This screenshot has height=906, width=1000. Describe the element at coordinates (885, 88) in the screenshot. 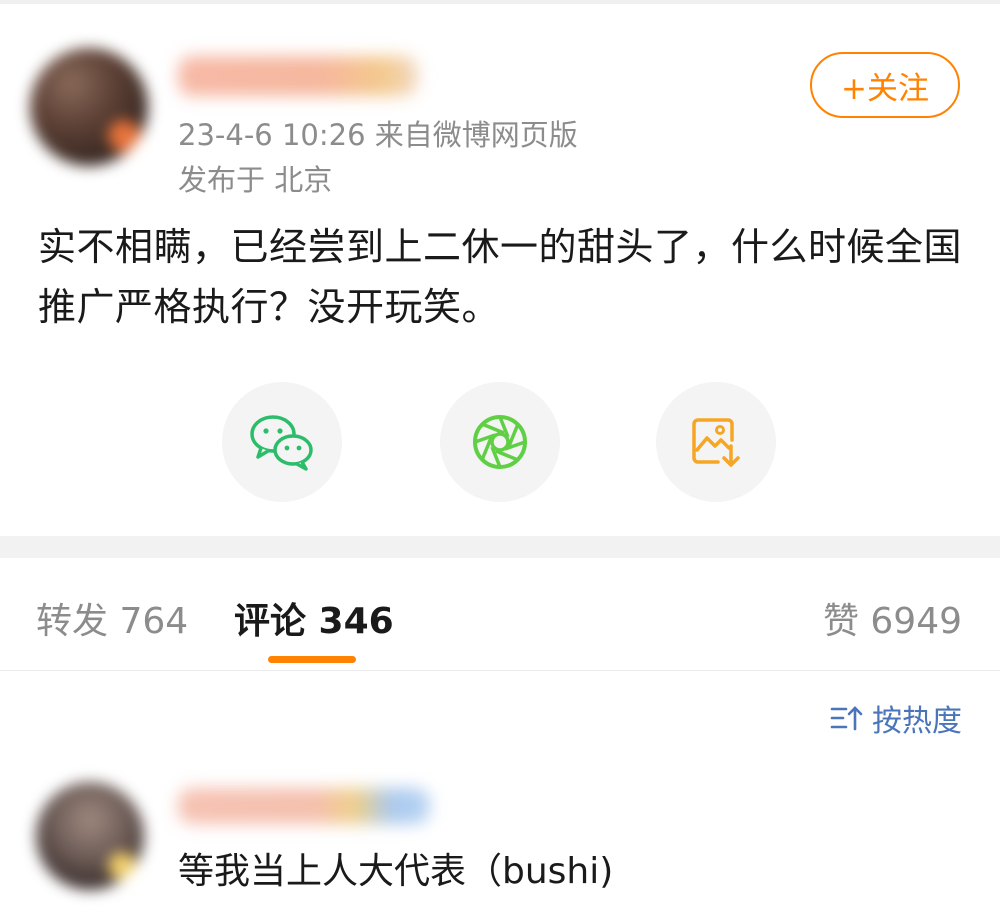

I see `follow-button-label: +关注` at that location.